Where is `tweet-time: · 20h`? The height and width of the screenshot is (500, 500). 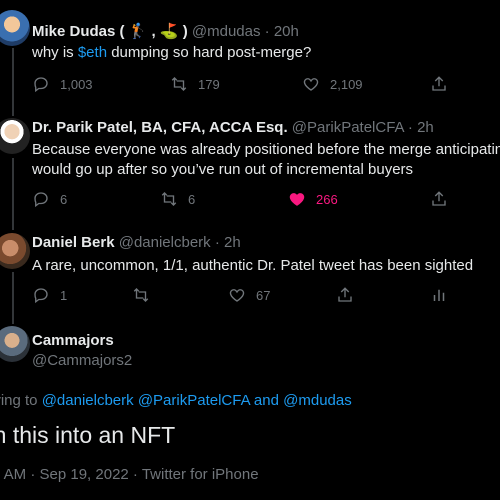
tweet-time: · 20h is located at coordinates (282, 31).